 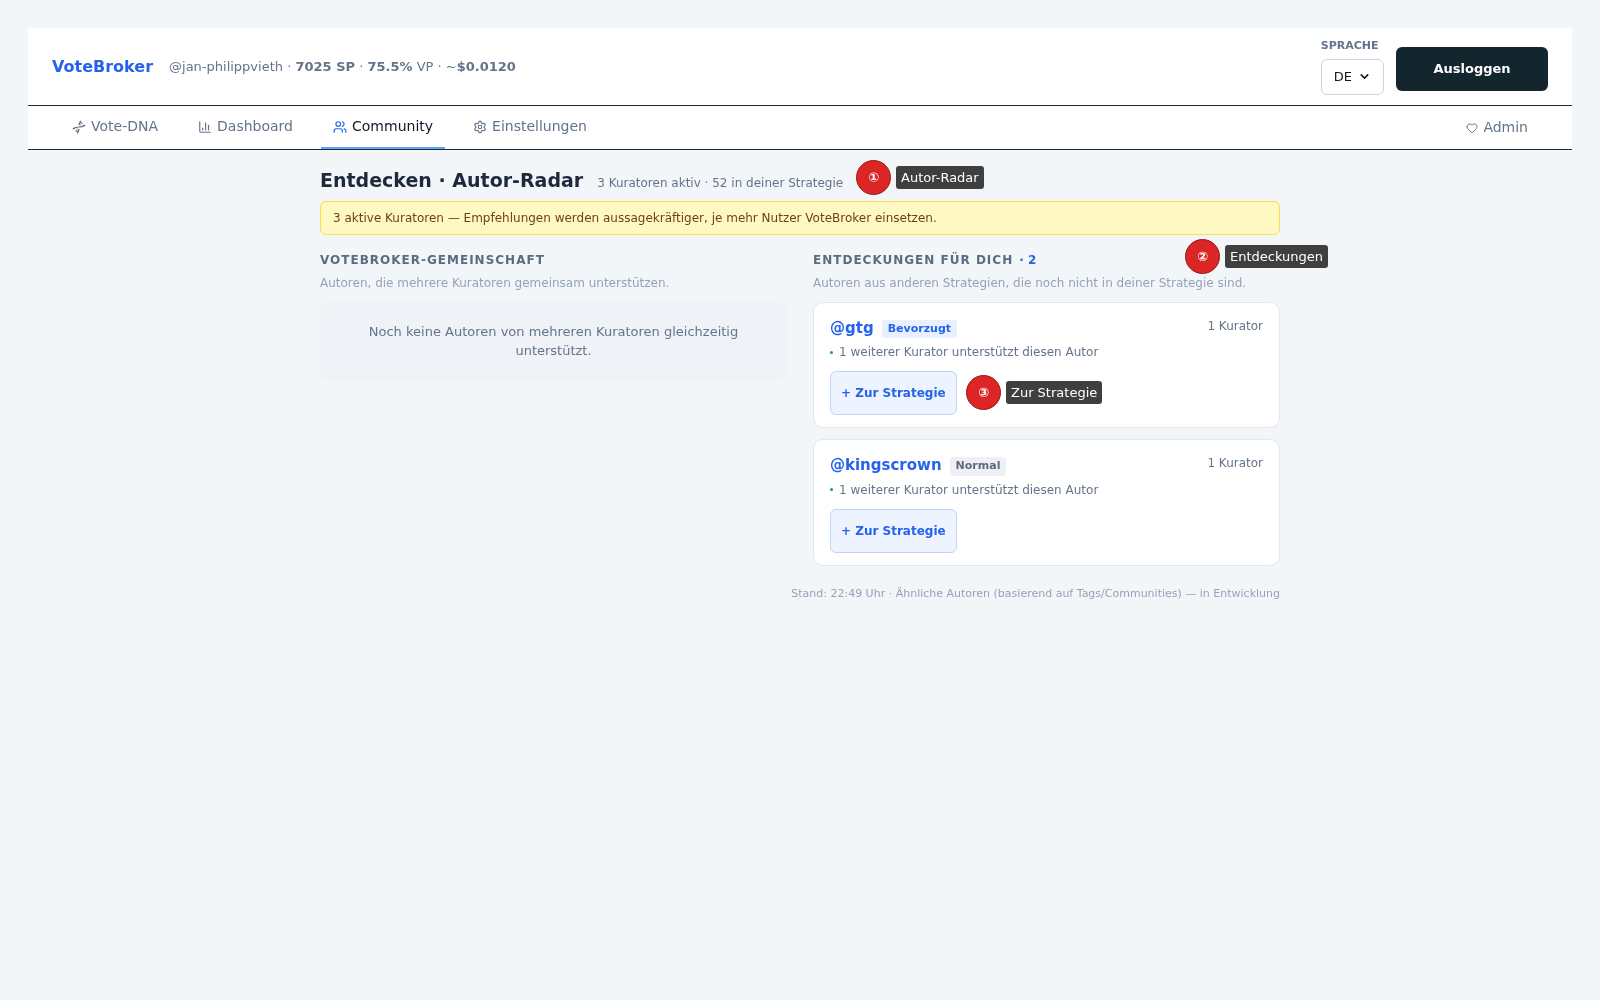 I want to click on brand-logo: VoteBroker, so click(x=103, y=66).